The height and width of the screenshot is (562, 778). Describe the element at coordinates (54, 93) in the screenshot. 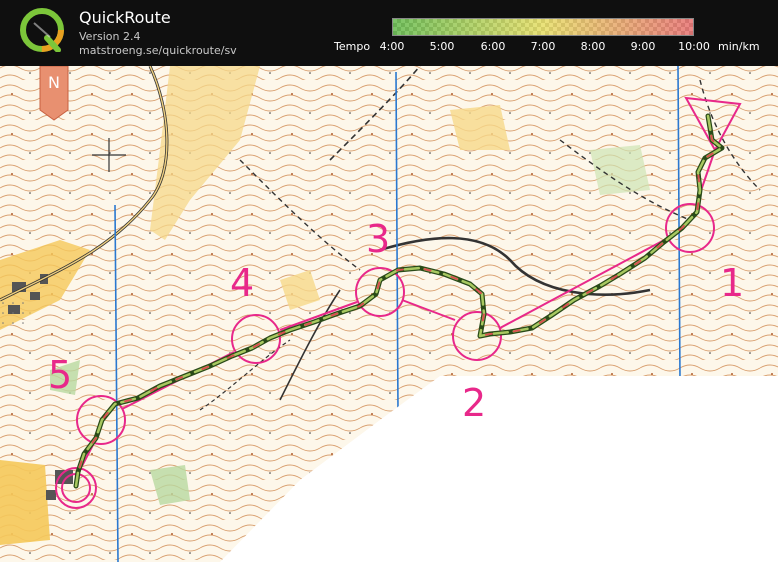

I see `north-arrow-icon: N` at that location.